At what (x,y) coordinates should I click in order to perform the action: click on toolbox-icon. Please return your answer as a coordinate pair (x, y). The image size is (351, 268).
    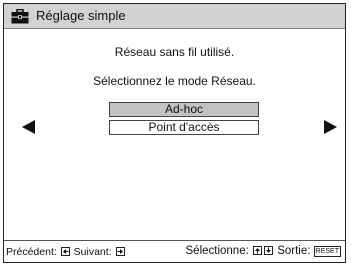
    Looking at the image, I should click on (20, 16).